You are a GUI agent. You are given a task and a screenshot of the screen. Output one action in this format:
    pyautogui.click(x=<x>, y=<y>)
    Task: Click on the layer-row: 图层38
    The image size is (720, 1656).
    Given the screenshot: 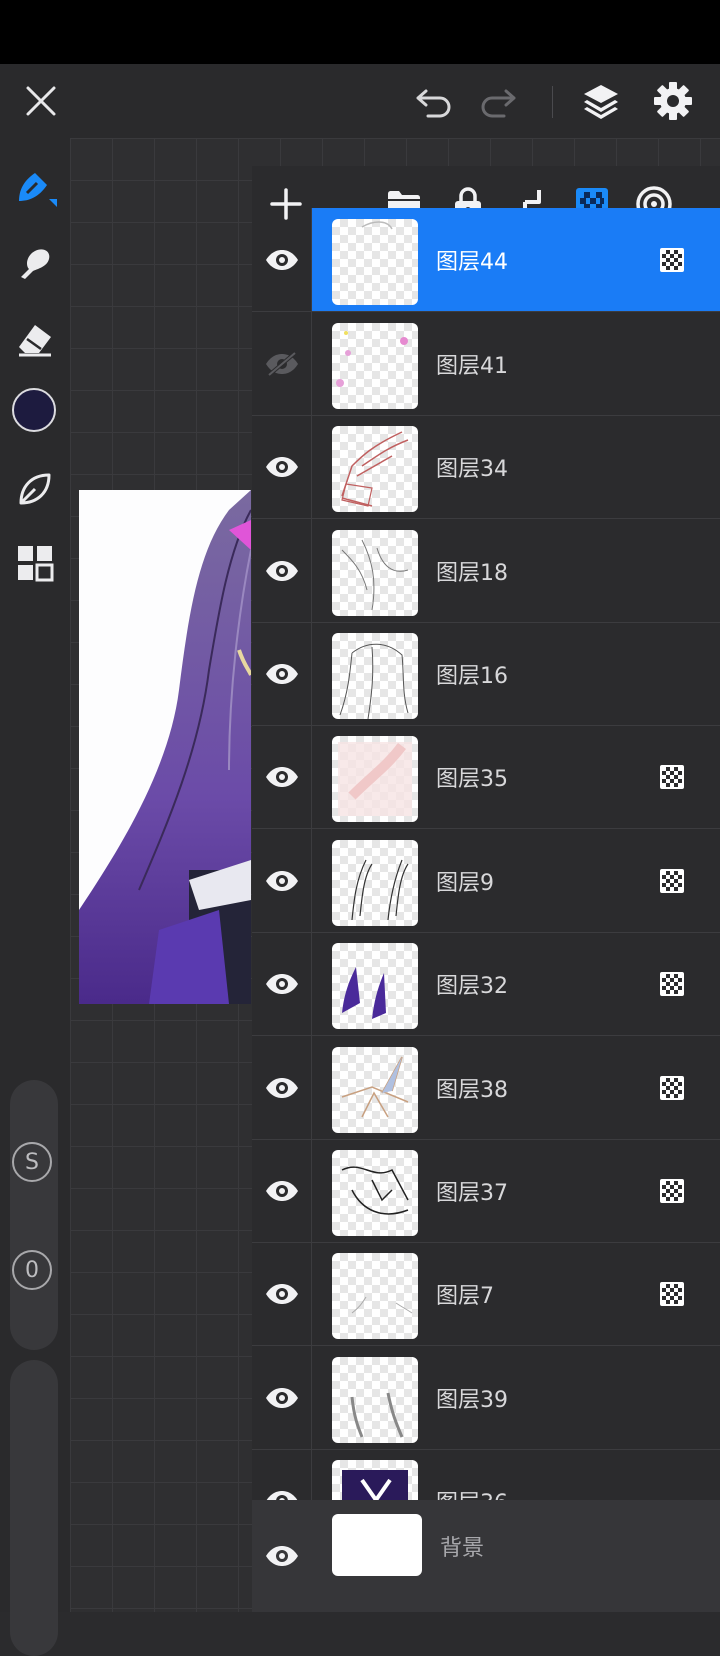 What is the action you would take?
    pyautogui.click(x=486, y=1088)
    